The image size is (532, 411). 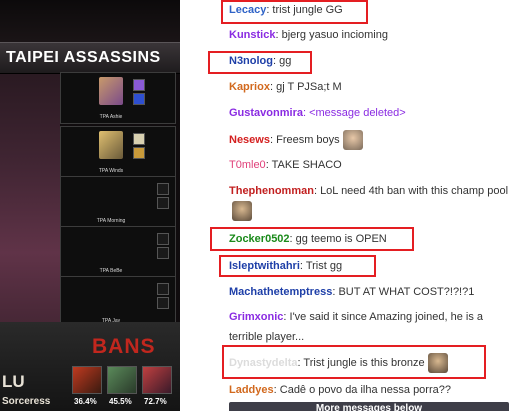 What do you see at coordinates (280, 292) in the screenshot?
I see `chat-username: Machathetemptress` at bounding box center [280, 292].